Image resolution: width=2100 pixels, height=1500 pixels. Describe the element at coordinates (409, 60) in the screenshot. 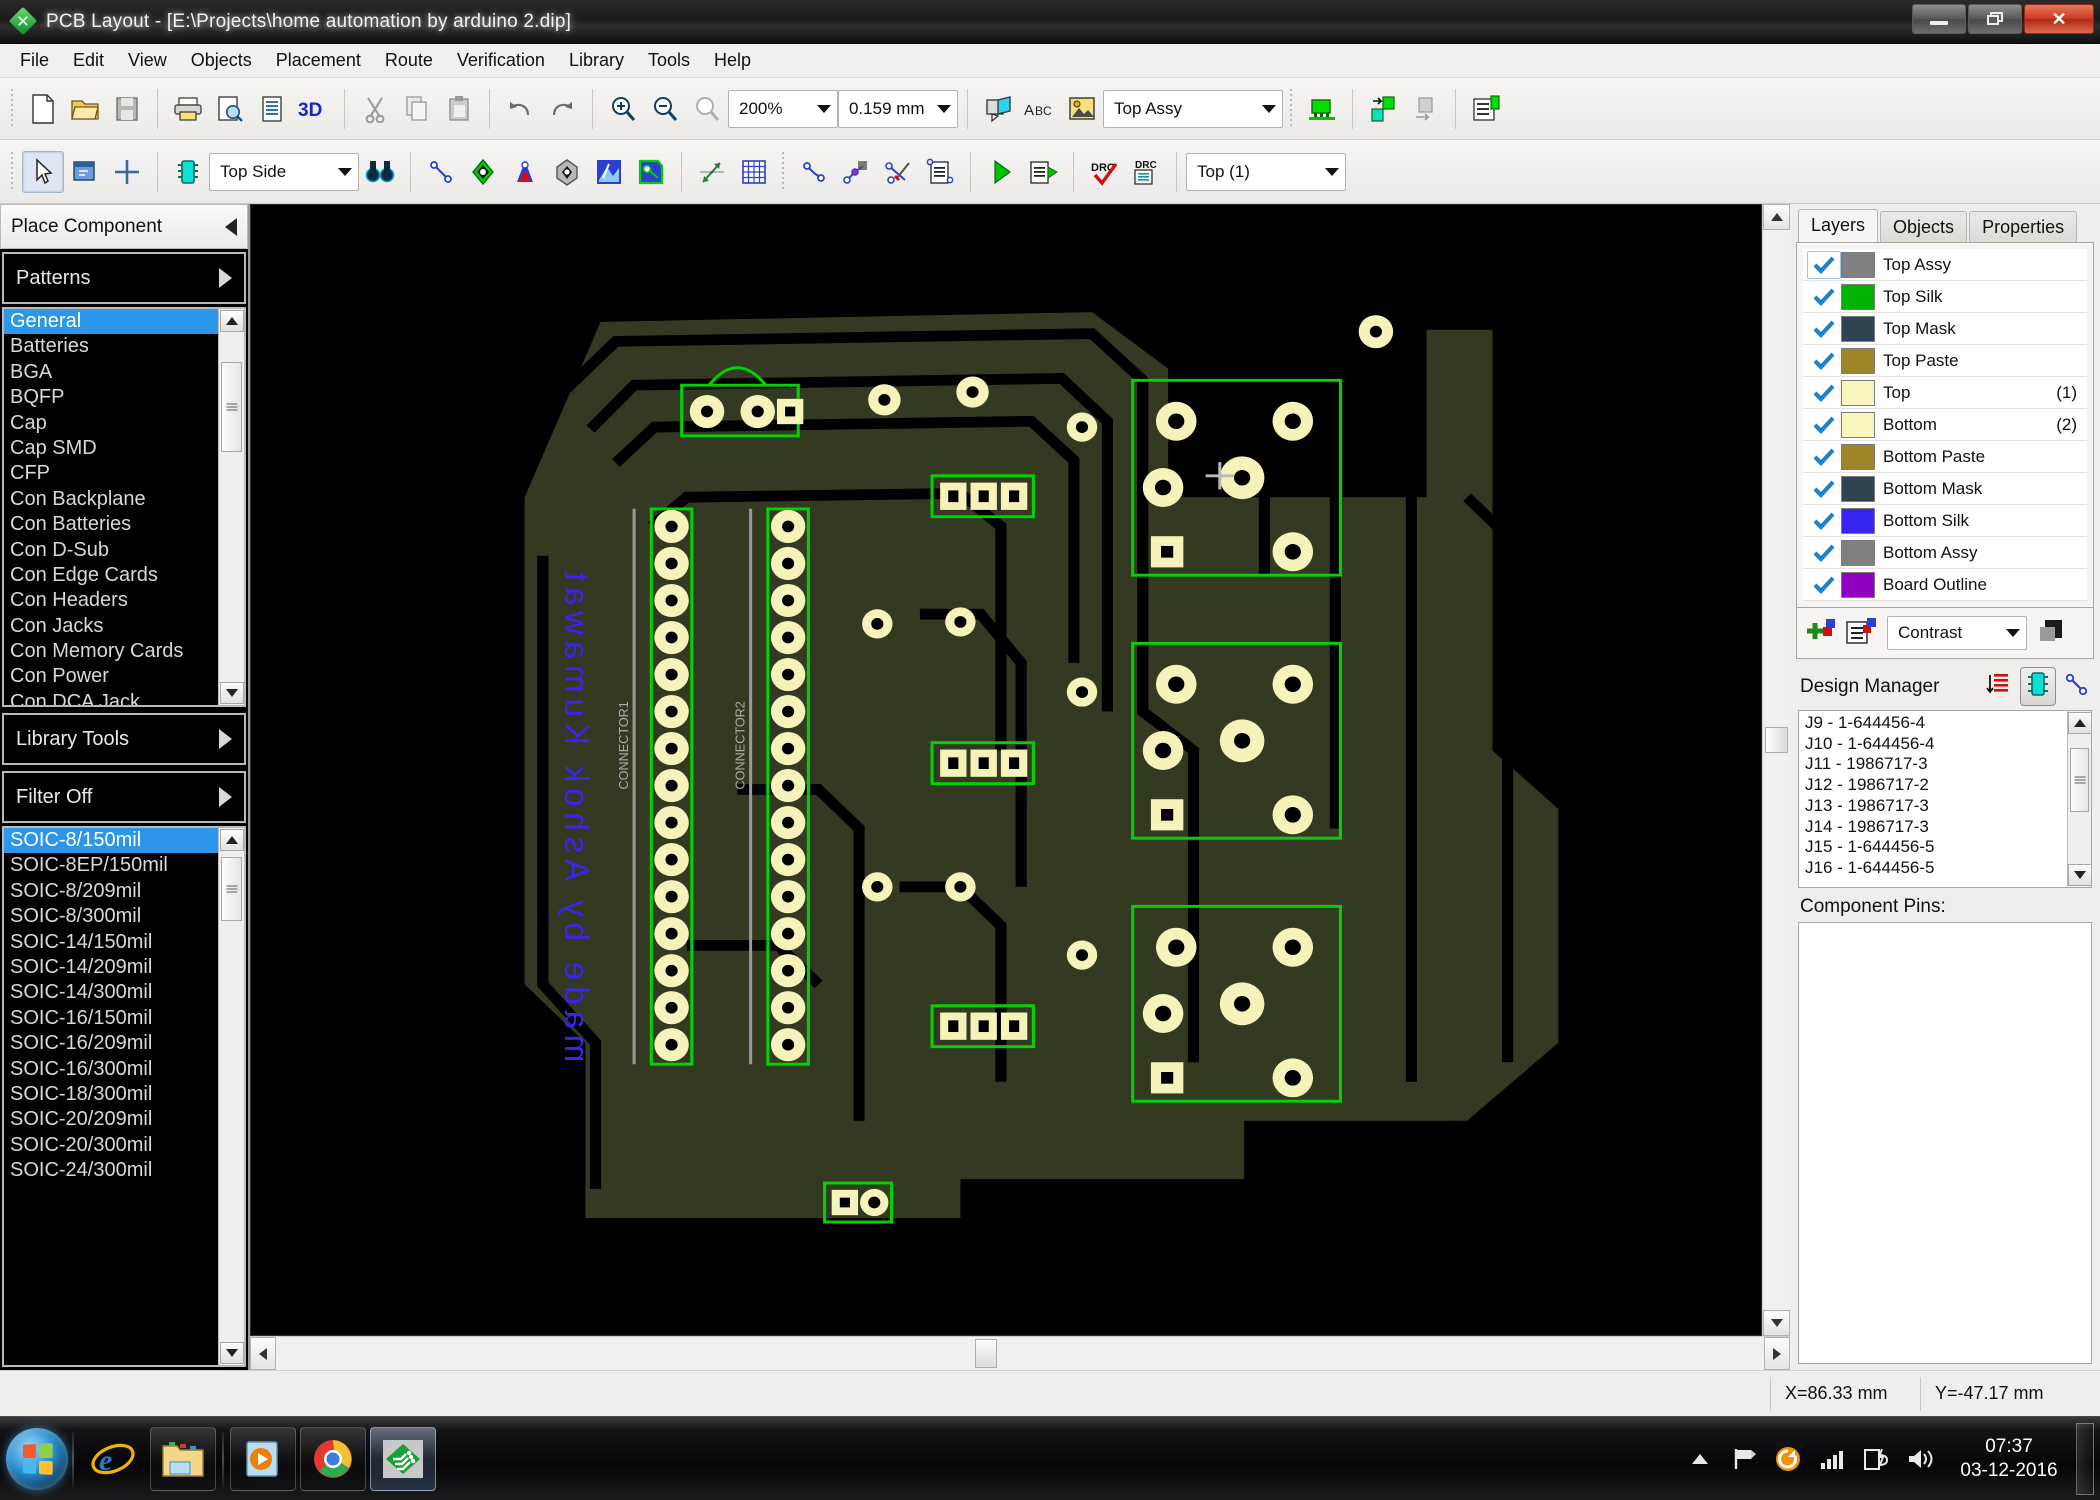

I see `menu-route: Route` at that location.